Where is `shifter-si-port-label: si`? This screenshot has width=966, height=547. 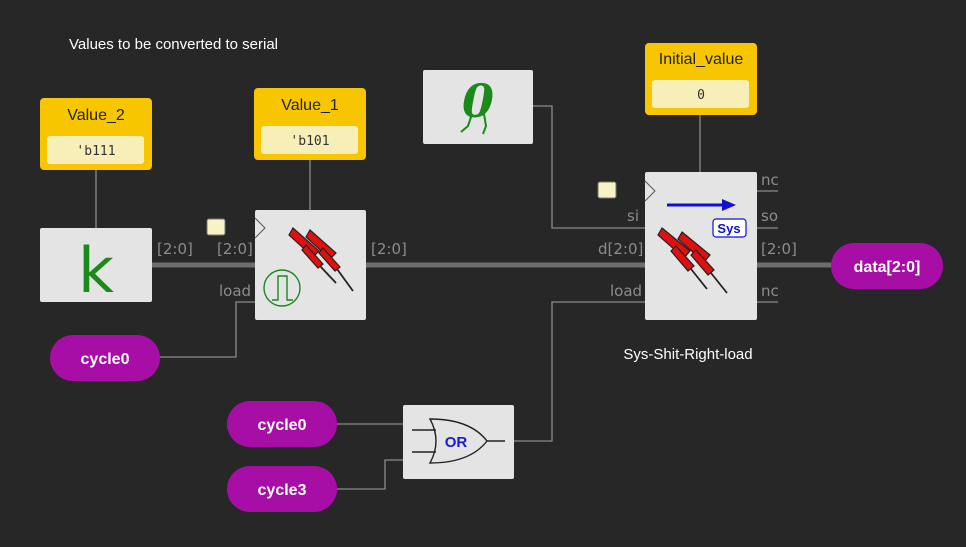 shifter-si-port-label: si is located at coordinates (633, 216).